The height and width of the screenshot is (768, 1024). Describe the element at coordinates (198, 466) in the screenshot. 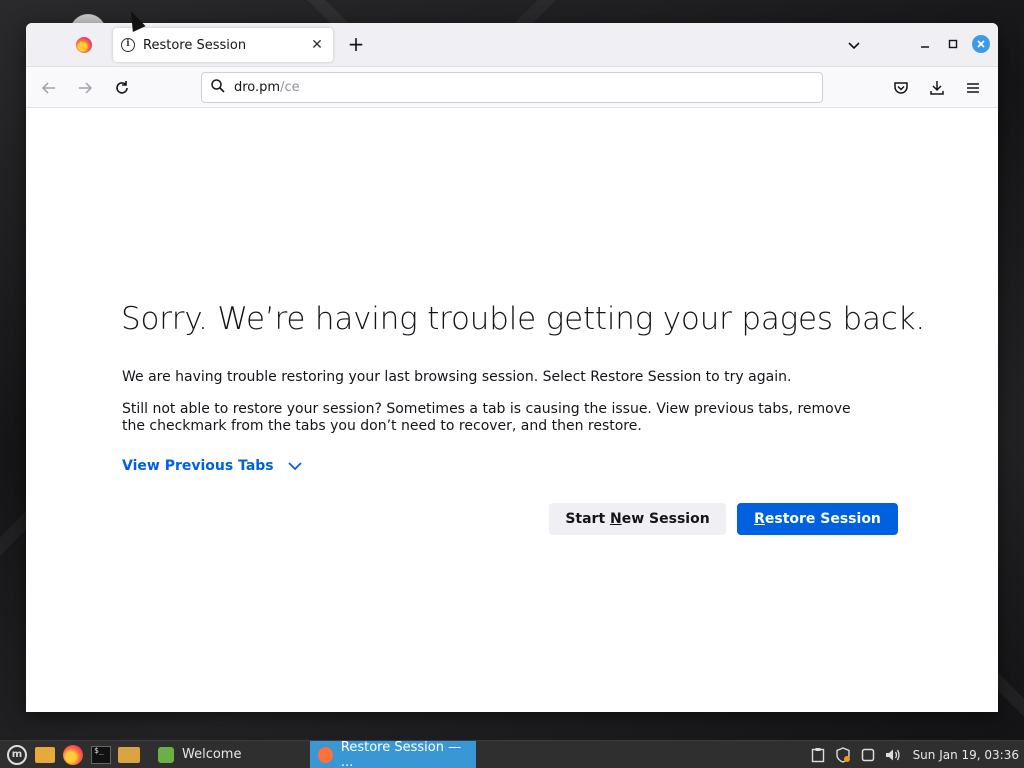

I see `view-previous-tabs-link: View Previous Tabs` at that location.